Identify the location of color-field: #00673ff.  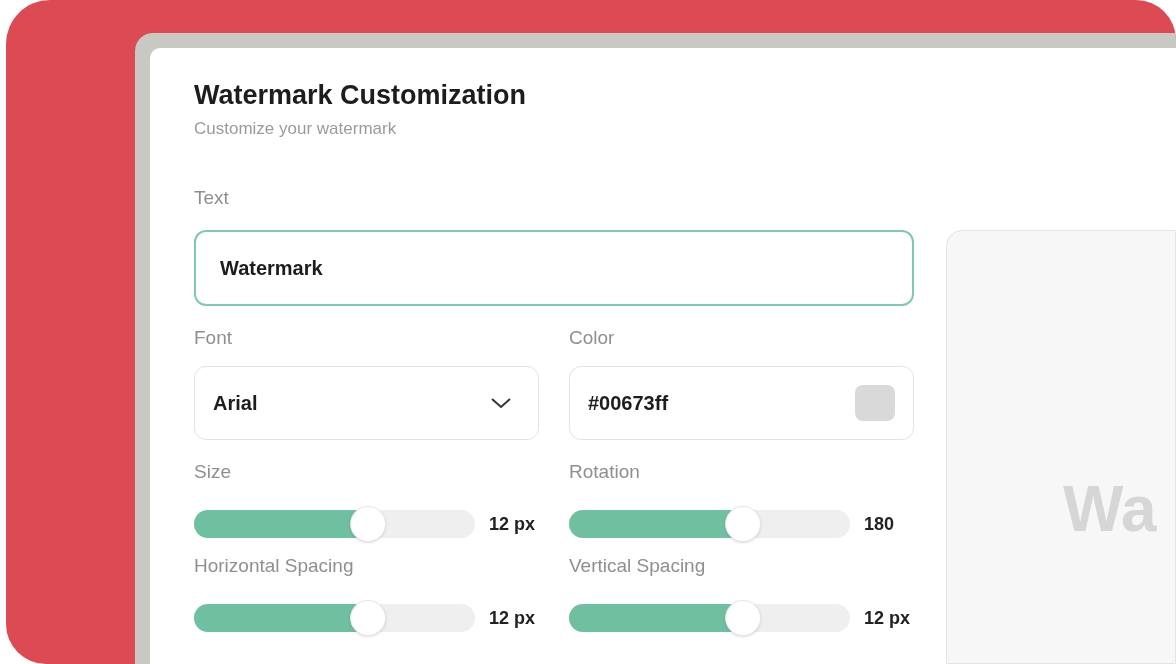
(741, 403).